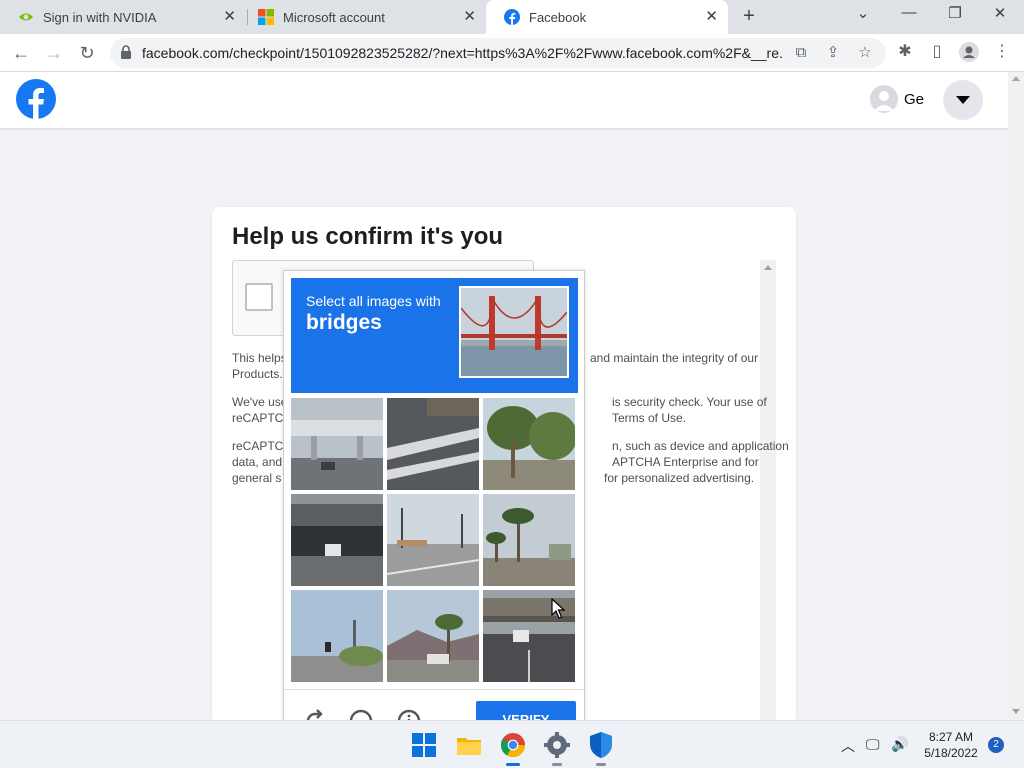  I want to click on para-text: is security check. Your use of, so click(689, 402).